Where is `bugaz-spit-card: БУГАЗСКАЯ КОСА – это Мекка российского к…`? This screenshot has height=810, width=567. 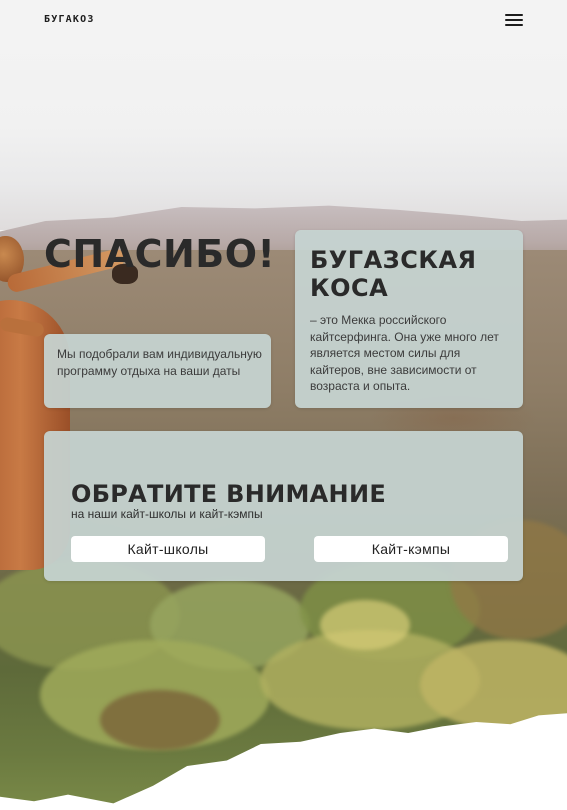
bugaz-spit-card: БУГАЗСКАЯ КОСА – это Мекка российского к… is located at coordinates (409, 319).